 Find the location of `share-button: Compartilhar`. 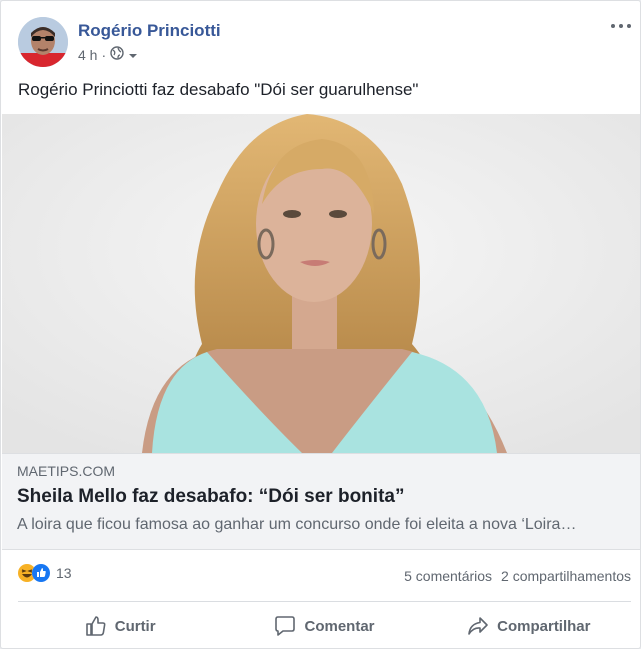

share-button: Compartilhar is located at coordinates (529, 625).